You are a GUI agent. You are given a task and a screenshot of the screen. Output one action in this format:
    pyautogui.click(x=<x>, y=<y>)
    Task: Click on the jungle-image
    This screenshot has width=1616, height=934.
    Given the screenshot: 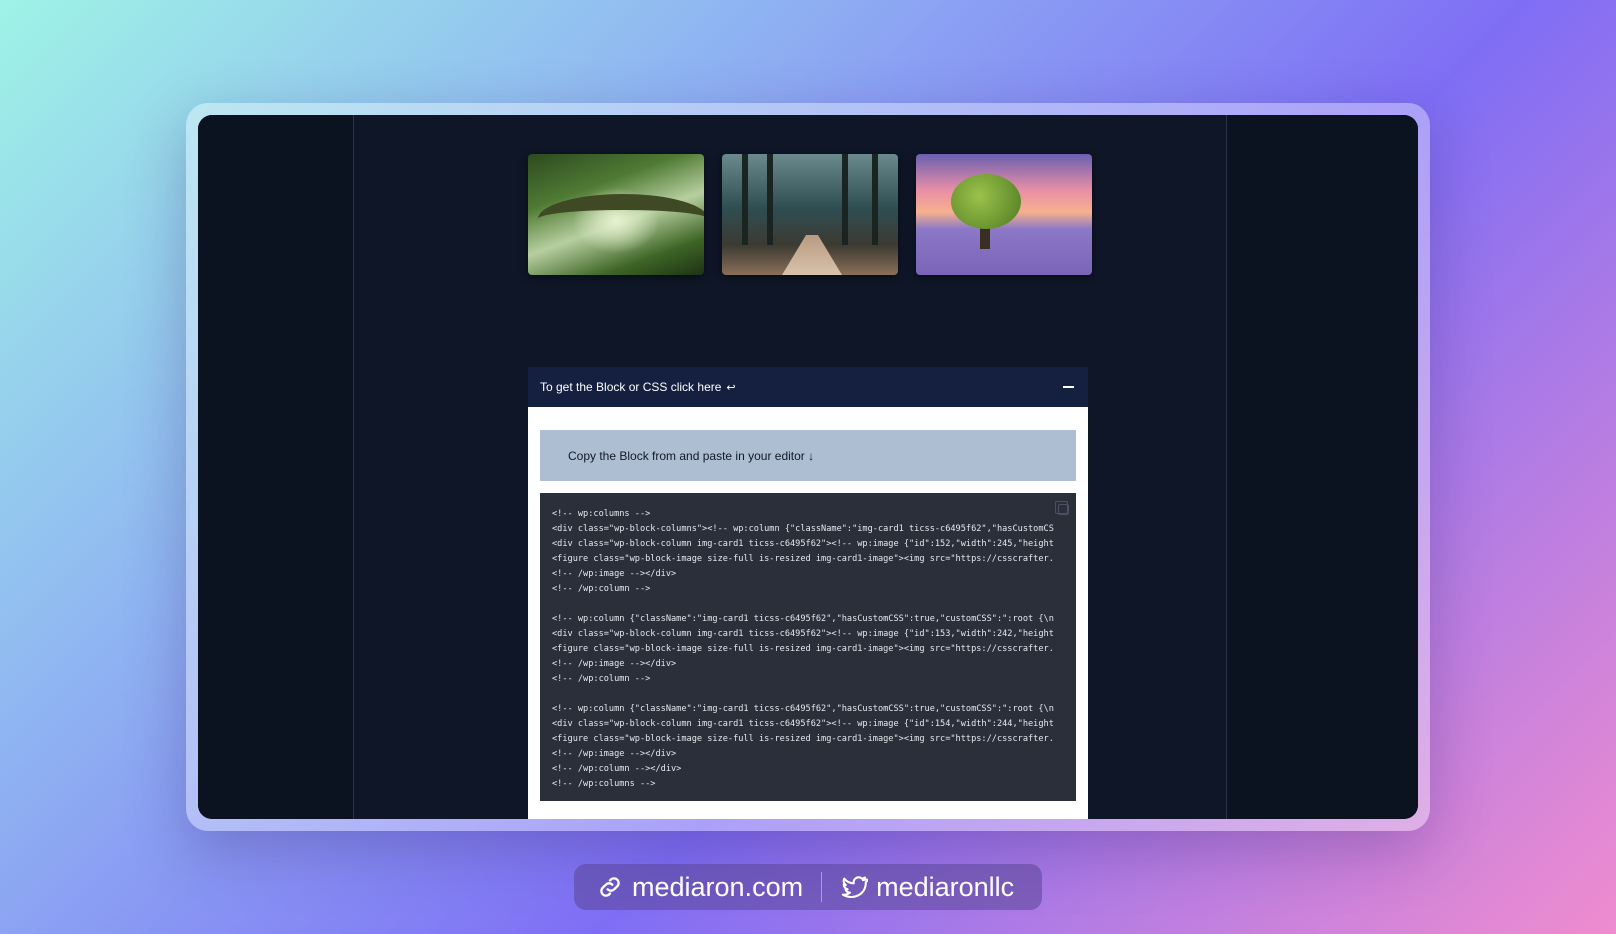 What is the action you would take?
    pyautogui.click(x=616, y=214)
    